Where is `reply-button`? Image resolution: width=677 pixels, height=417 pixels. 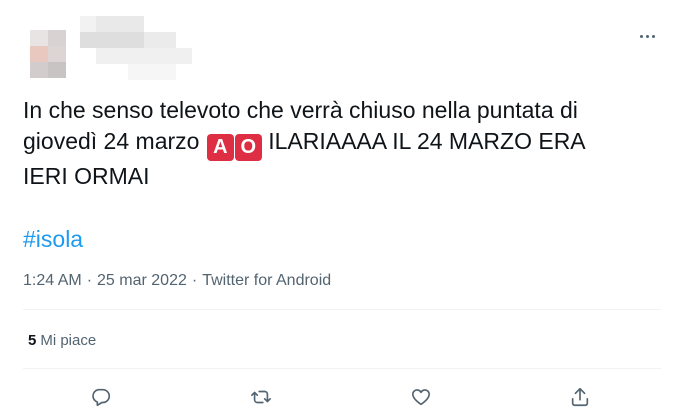 reply-button is located at coordinates (101, 397).